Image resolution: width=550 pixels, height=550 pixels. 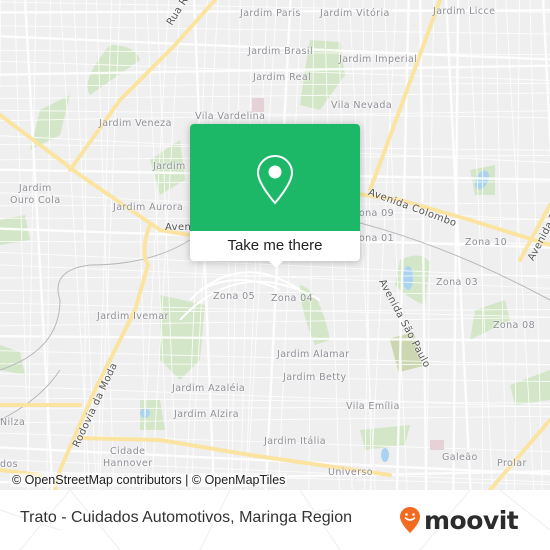 What do you see at coordinates (128, 457) in the screenshot?
I see `map-label-cidade-hannover: Cidade Hannover` at bounding box center [128, 457].